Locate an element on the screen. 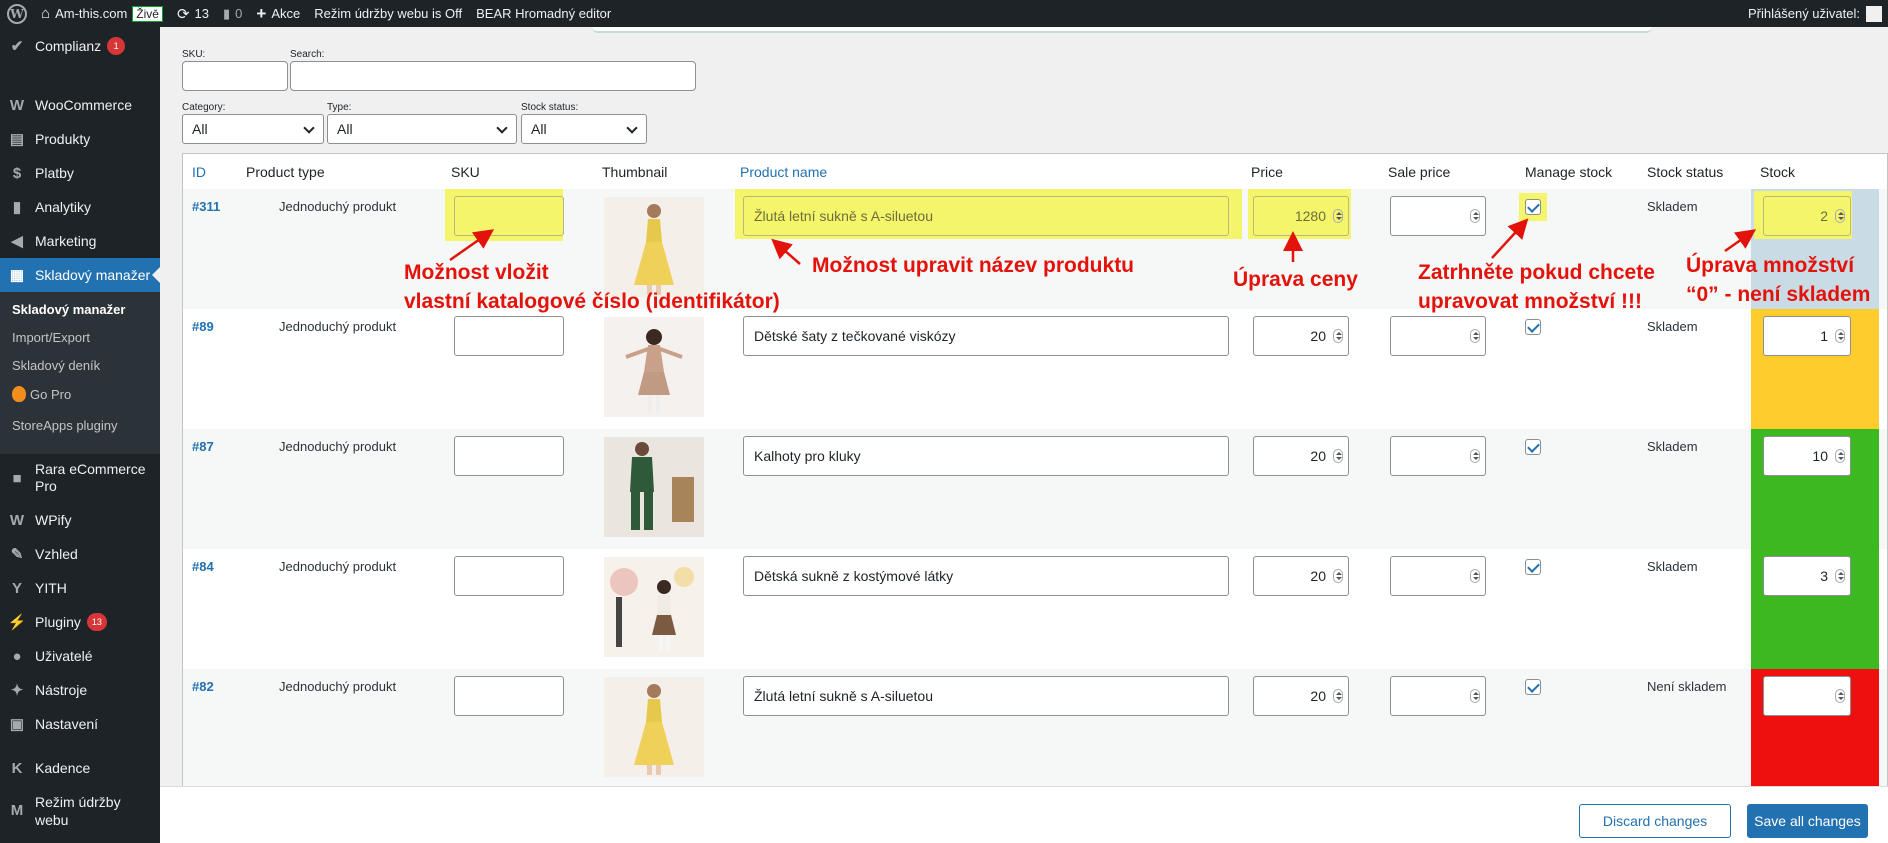 The image size is (1888, 843). annotation-stock-line1: Úprava množství is located at coordinates (1770, 265).